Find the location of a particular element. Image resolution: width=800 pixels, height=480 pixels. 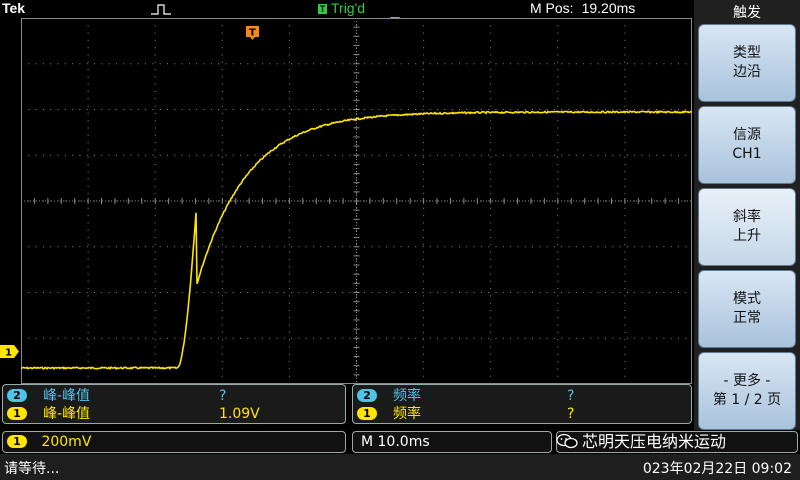

timebase-value: M 10.0ms is located at coordinates (395, 442).